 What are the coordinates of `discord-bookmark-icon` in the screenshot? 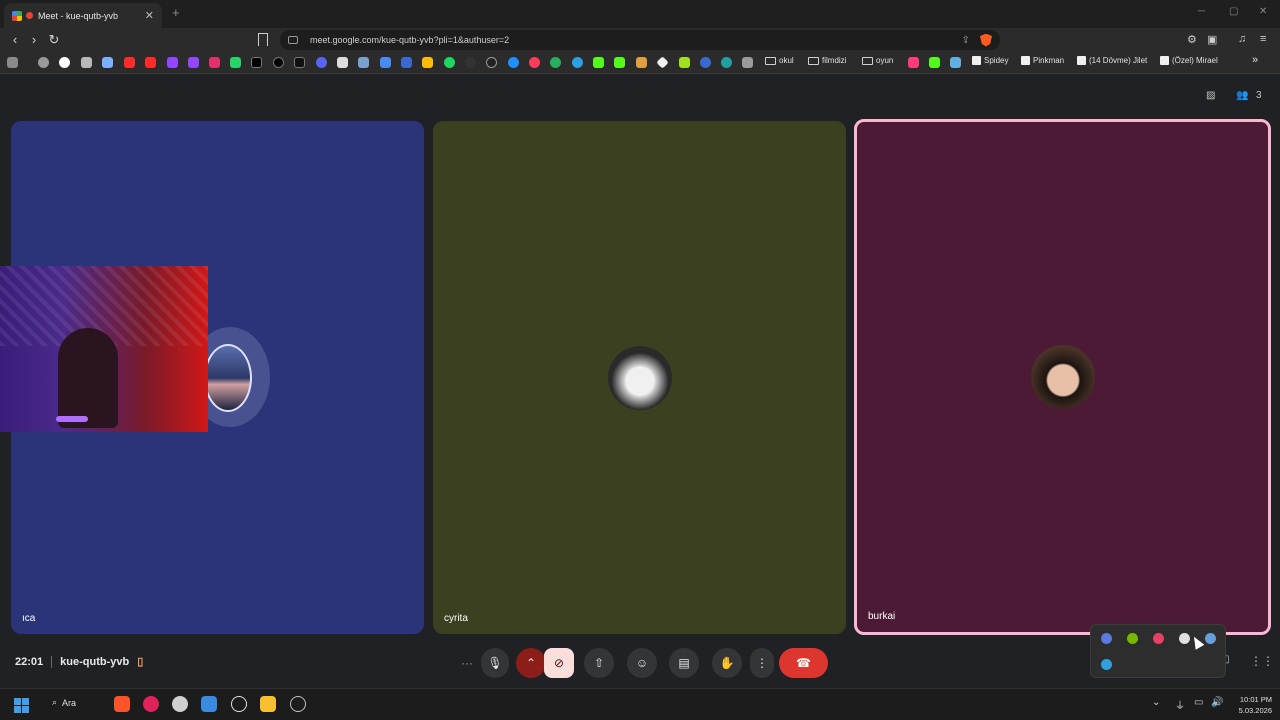 It's located at (321, 62).